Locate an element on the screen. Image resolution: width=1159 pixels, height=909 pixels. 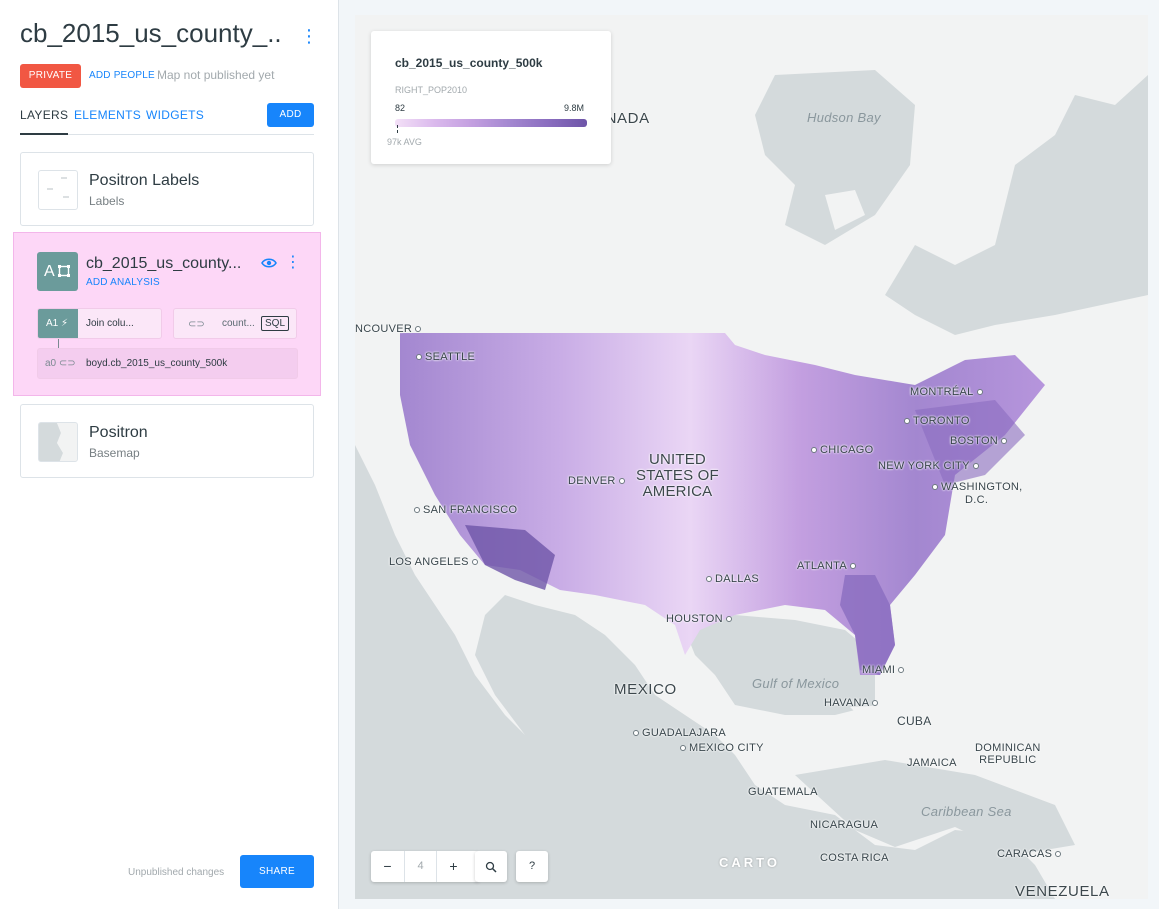
map-label-havana: HAVANA is located at coordinates (852, 703).